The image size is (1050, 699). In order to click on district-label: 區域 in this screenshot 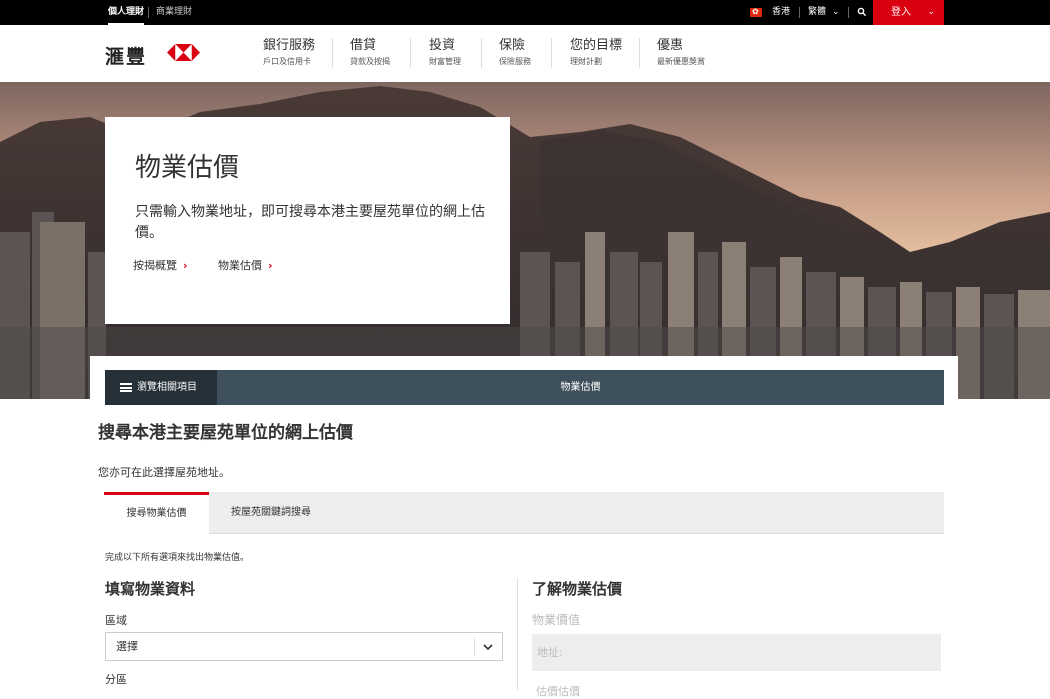, I will do `click(116, 620)`.